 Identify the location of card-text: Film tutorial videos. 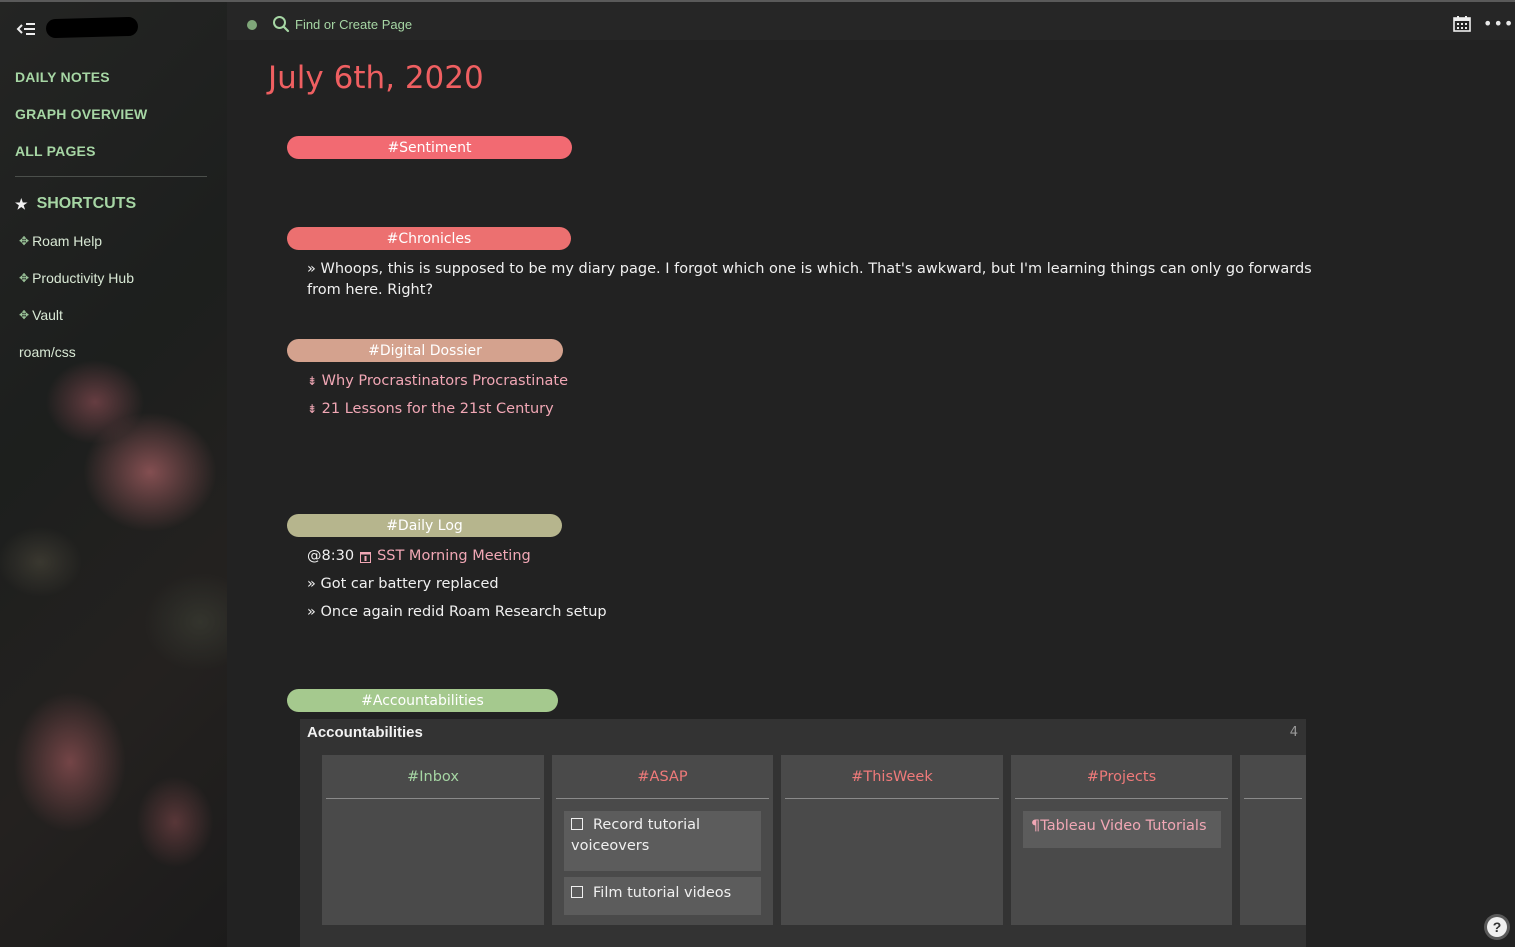
(662, 893).